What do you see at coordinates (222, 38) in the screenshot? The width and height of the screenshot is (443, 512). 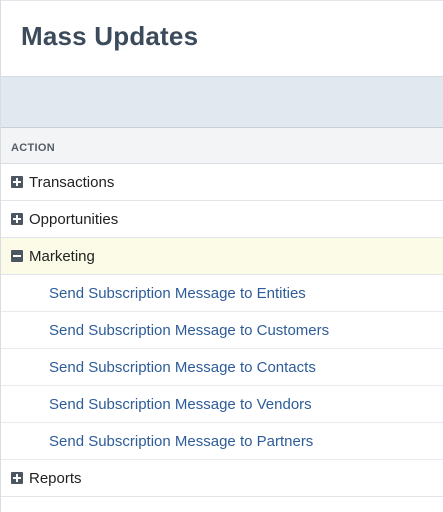 I see `title-area: Mass Updates` at bounding box center [222, 38].